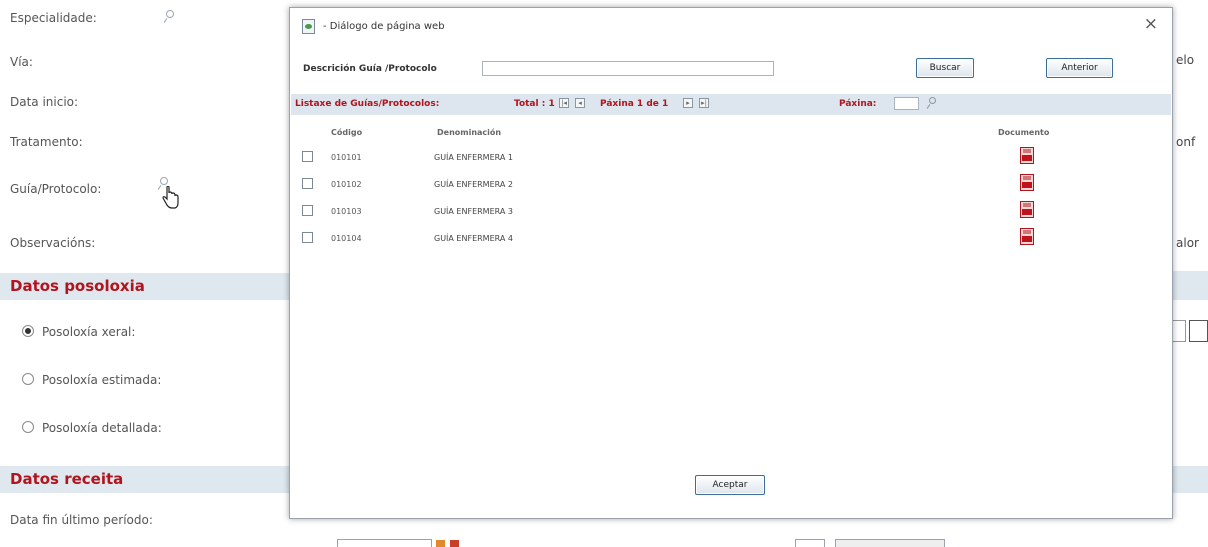 The image size is (1208, 547). I want to click on section-title-posoloxia: Datos posoloxia, so click(77, 286).